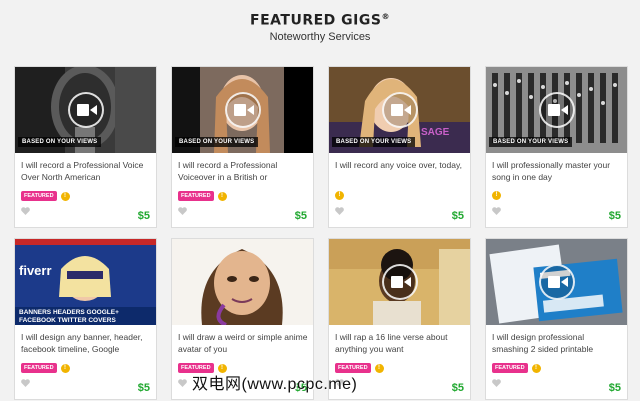  What do you see at coordinates (69, 312) in the screenshot?
I see `thumbnail-banner-text: BANNERS HEADERS GOOGLE+` at bounding box center [69, 312].